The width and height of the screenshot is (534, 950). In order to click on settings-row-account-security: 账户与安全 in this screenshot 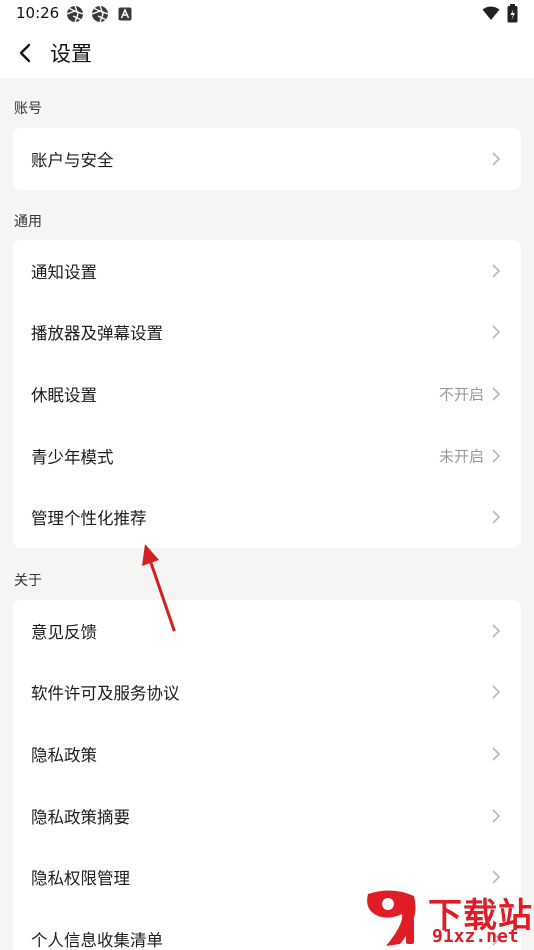, I will do `click(267, 159)`.